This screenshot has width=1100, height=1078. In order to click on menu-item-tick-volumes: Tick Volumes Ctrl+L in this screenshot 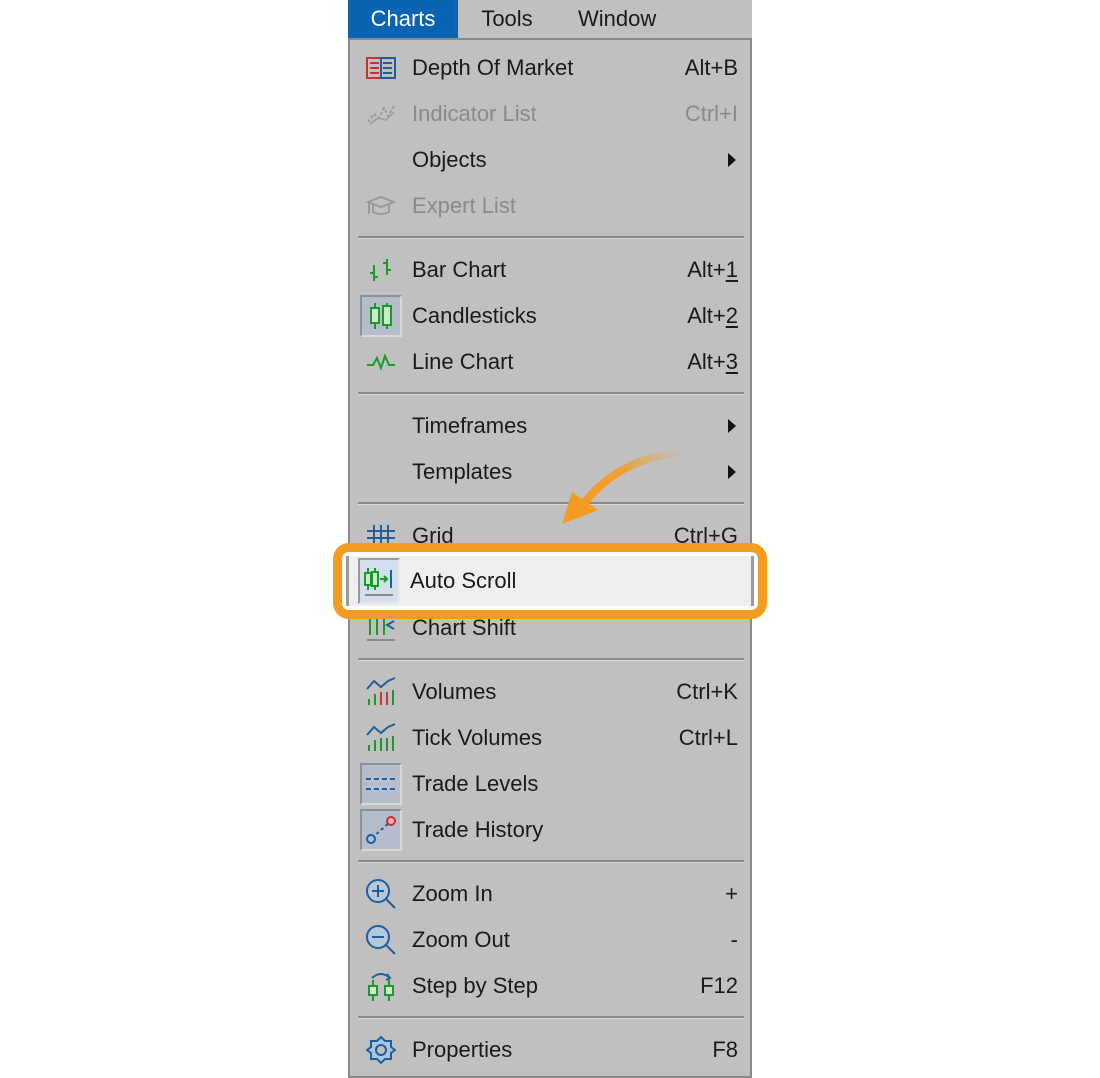, I will do `click(551, 738)`.